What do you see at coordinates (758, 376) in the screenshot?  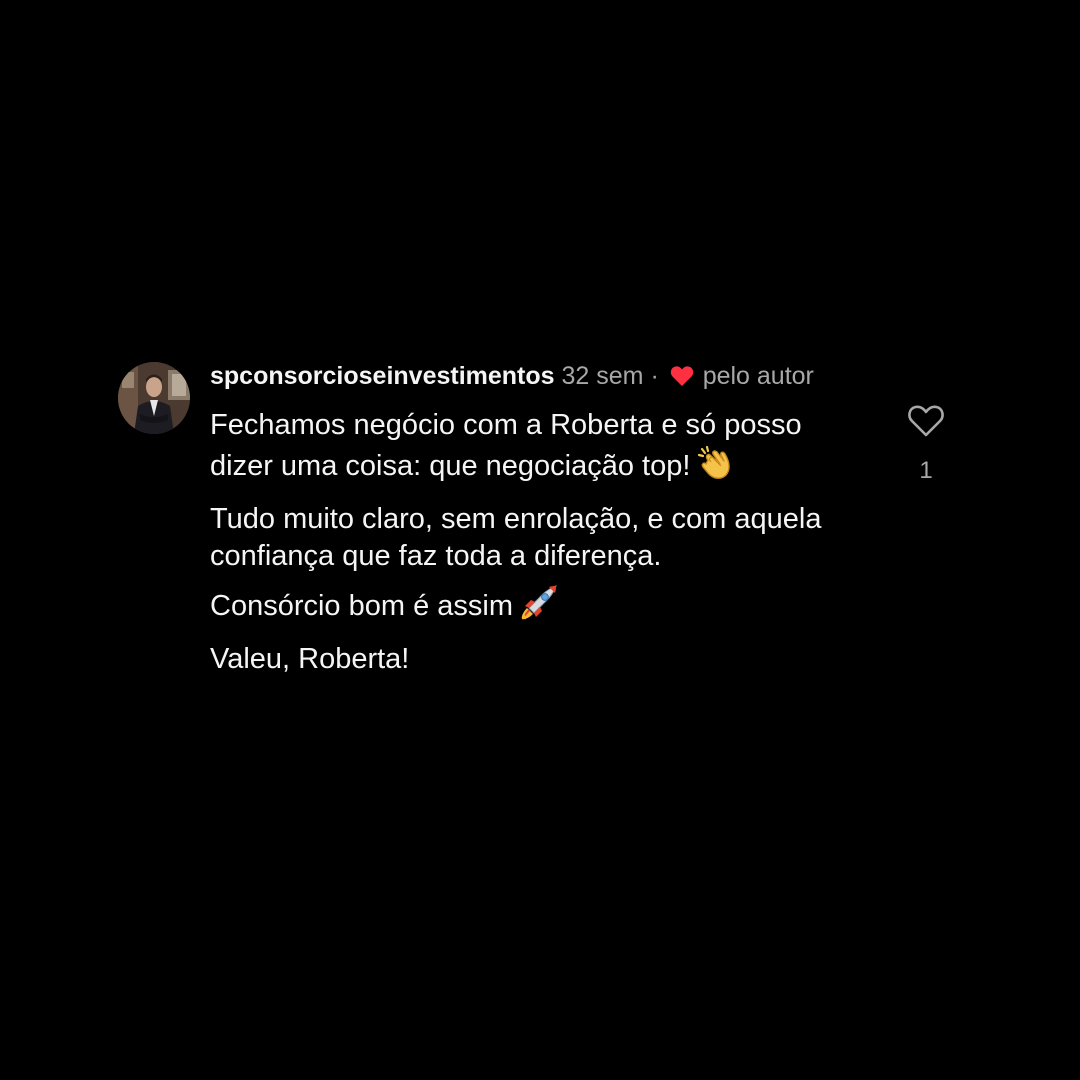 I see `liked-by-author-label: pelo autor` at bounding box center [758, 376].